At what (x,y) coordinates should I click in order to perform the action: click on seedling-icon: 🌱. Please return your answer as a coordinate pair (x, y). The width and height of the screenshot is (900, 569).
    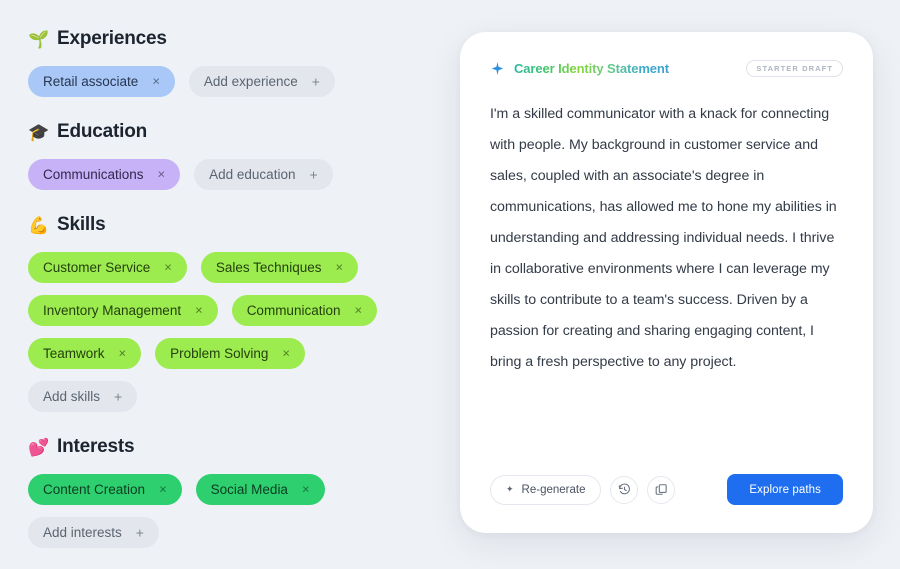
    Looking at the image, I should click on (39, 39).